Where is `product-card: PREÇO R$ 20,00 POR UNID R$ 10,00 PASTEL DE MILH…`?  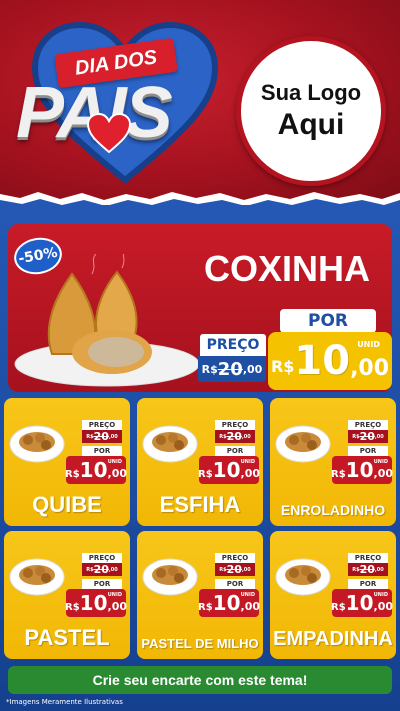
product-card: PREÇO R$ 20,00 POR UNID R$ 10,00 PASTEL DE MILH… is located at coordinates (200, 595).